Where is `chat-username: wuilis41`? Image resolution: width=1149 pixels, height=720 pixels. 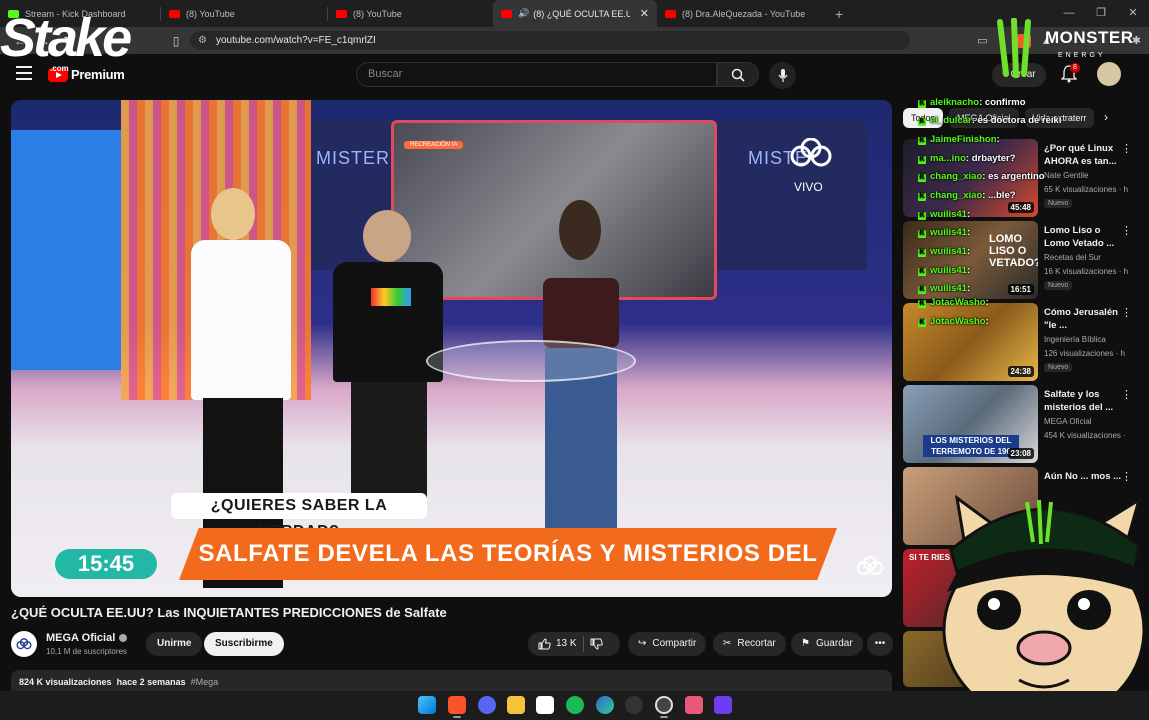
chat-username: wuilis41 is located at coordinates (948, 270).